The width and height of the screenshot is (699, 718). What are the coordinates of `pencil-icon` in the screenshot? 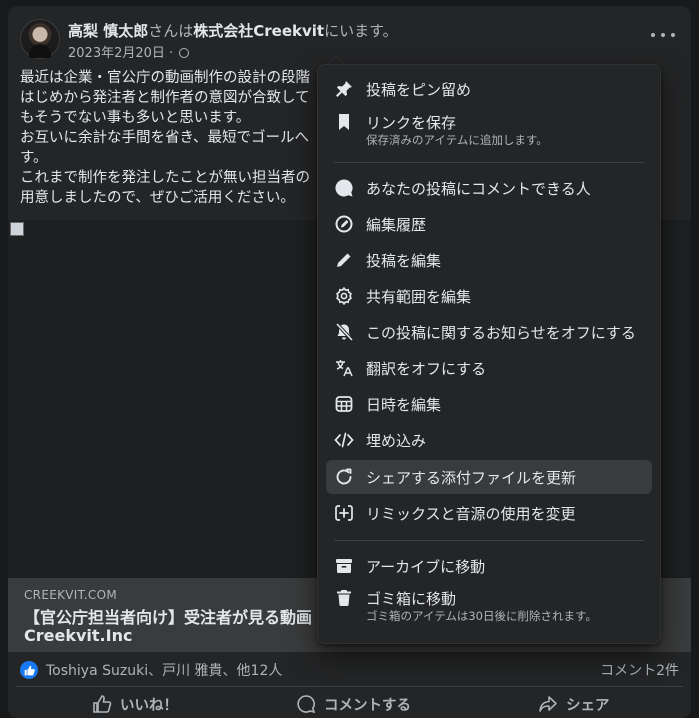 It's located at (344, 260).